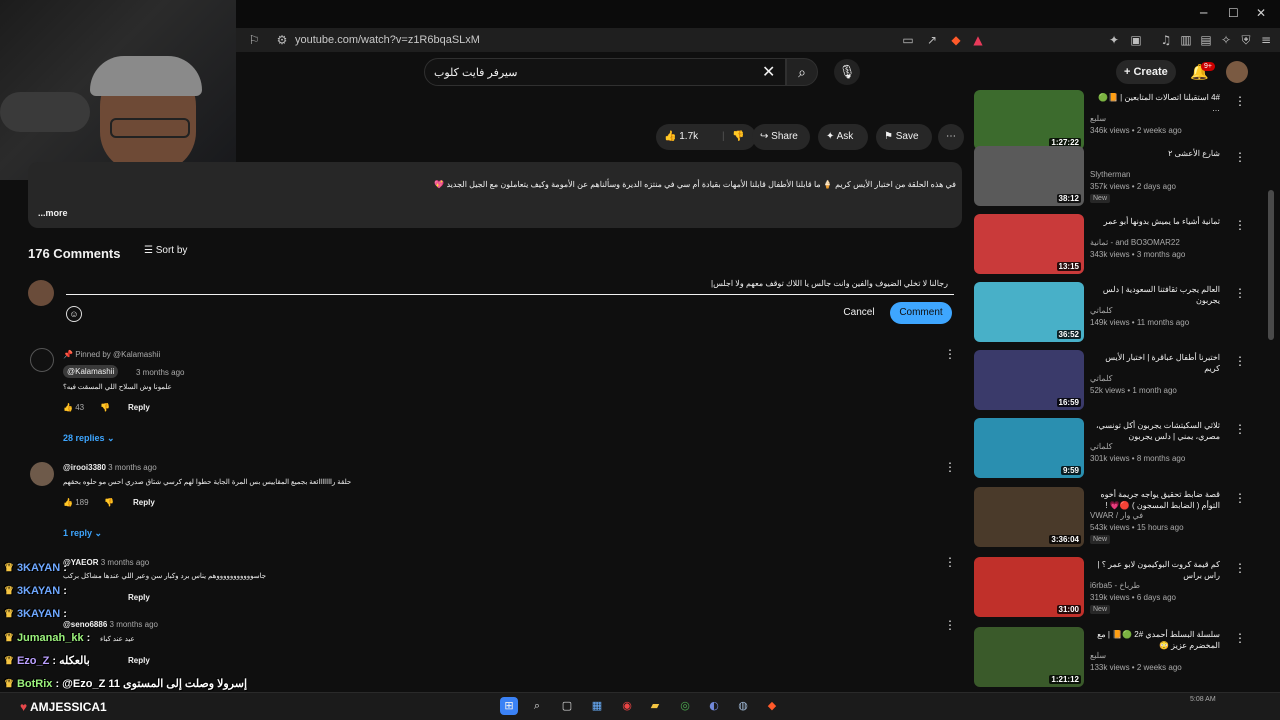  I want to click on extensions-icon: ✦, so click(1114, 40).